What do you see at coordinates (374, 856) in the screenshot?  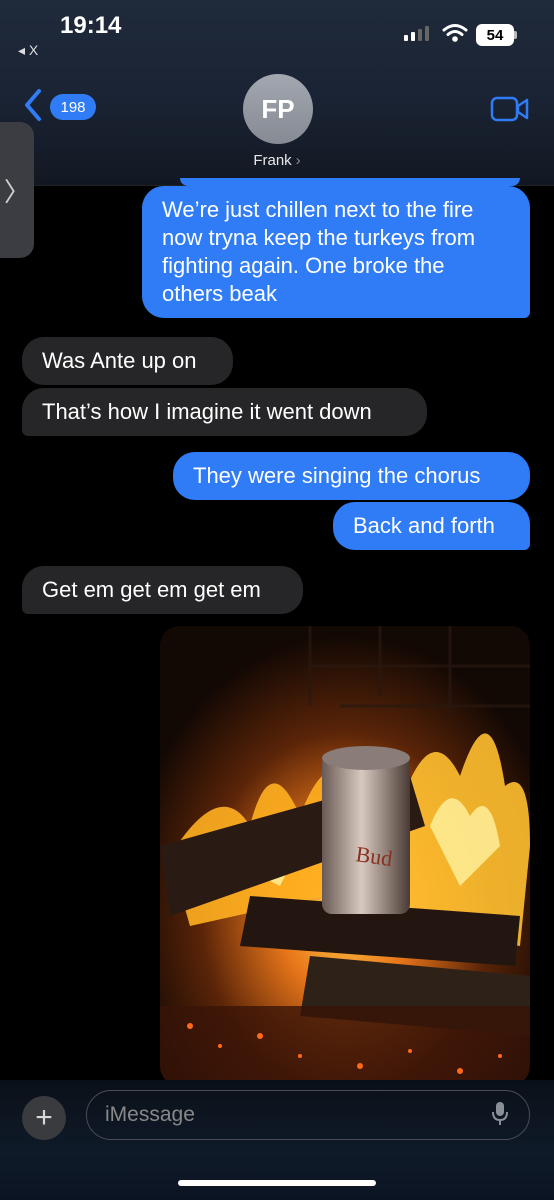 I see `can-label: Bud` at bounding box center [374, 856].